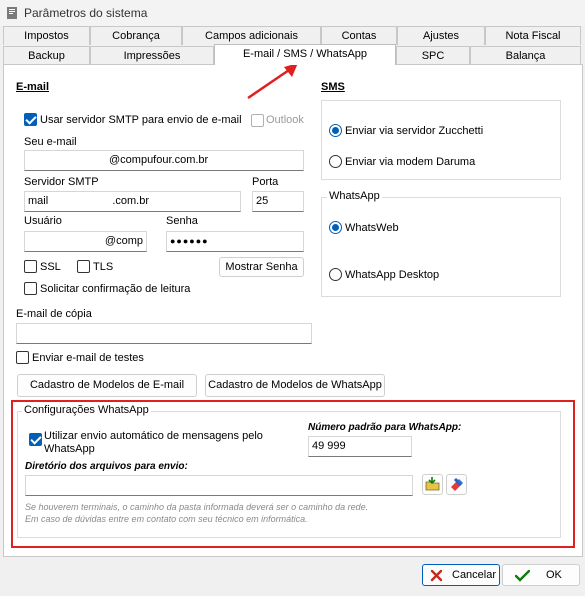  I want to click on password-label: Senha, so click(182, 221).